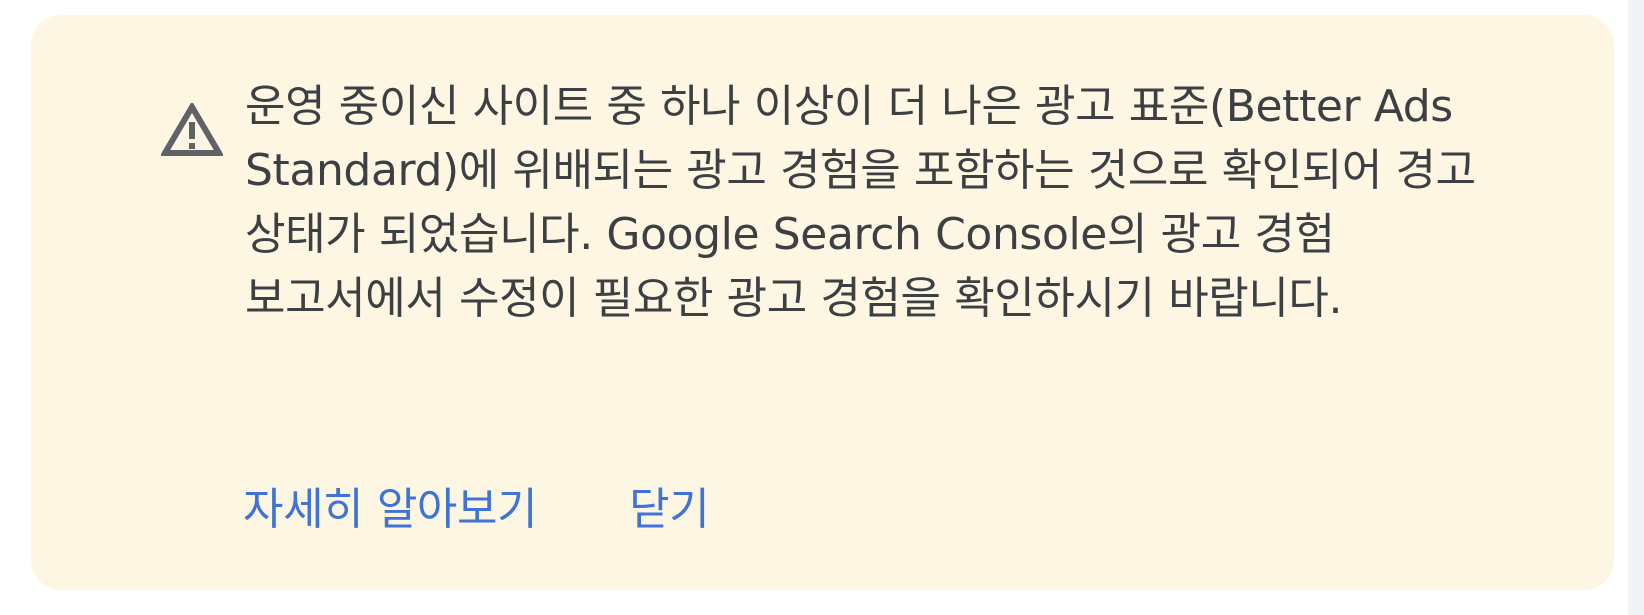 Image resolution: width=1644 pixels, height=615 pixels. Describe the element at coordinates (669, 510) in the screenshot. I see `dismiss-button: 닫기` at that location.